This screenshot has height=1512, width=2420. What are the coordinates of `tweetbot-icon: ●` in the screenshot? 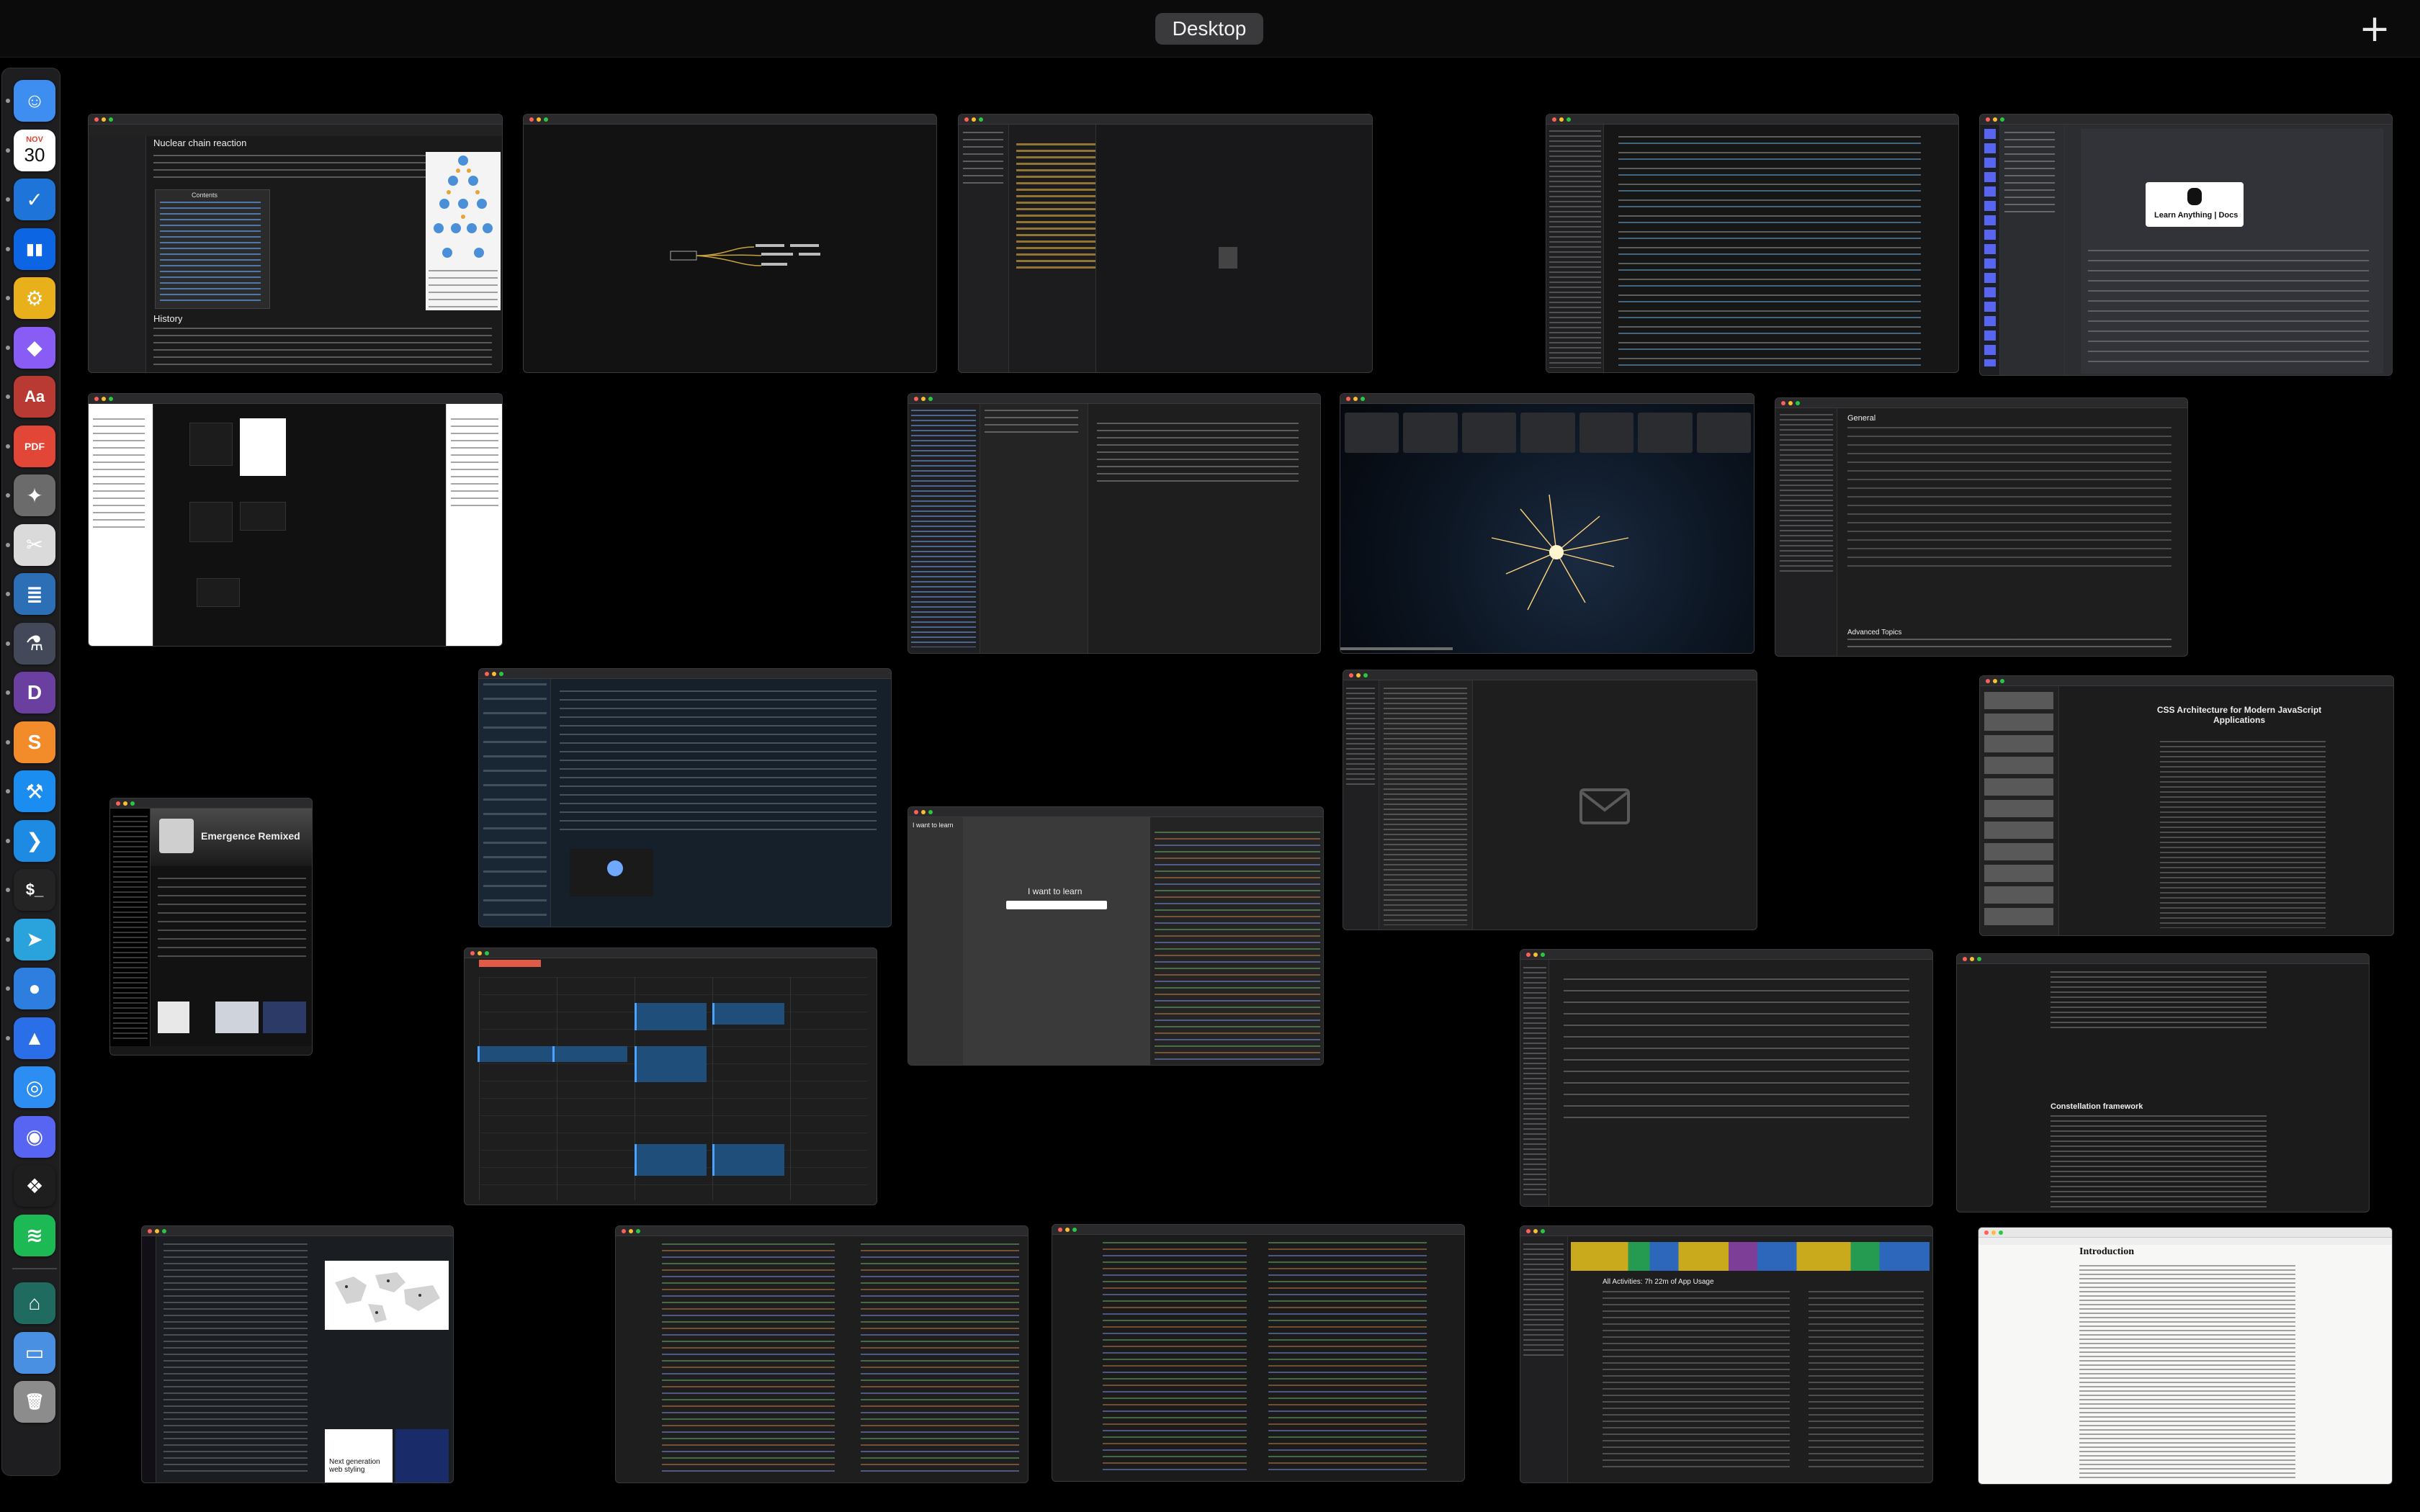 It's located at (34, 988).